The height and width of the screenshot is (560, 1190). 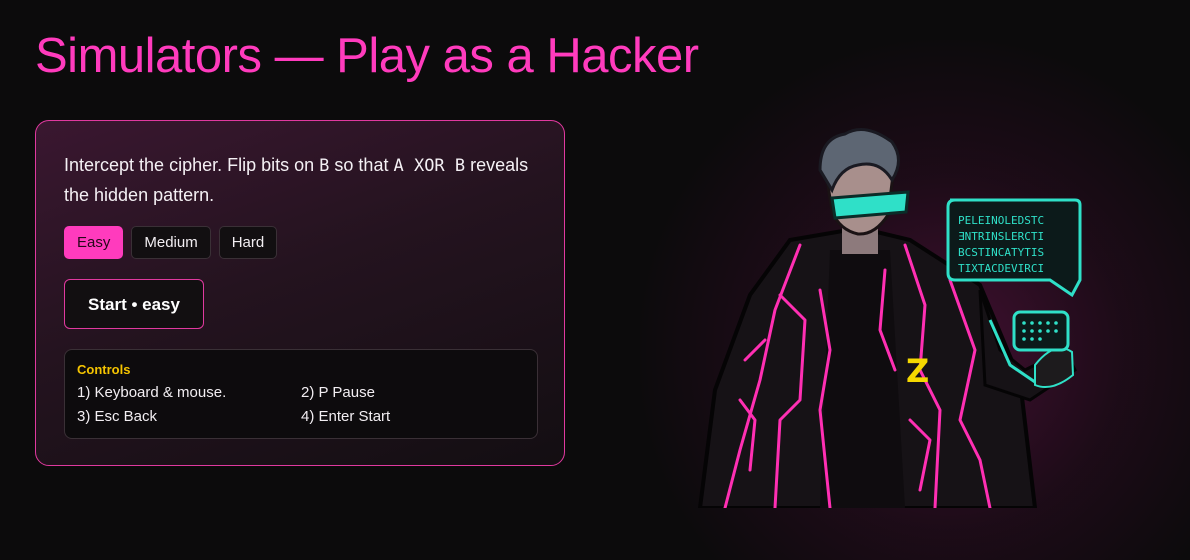 I want to click on hacker-hand, so click(x=1054, y=367).